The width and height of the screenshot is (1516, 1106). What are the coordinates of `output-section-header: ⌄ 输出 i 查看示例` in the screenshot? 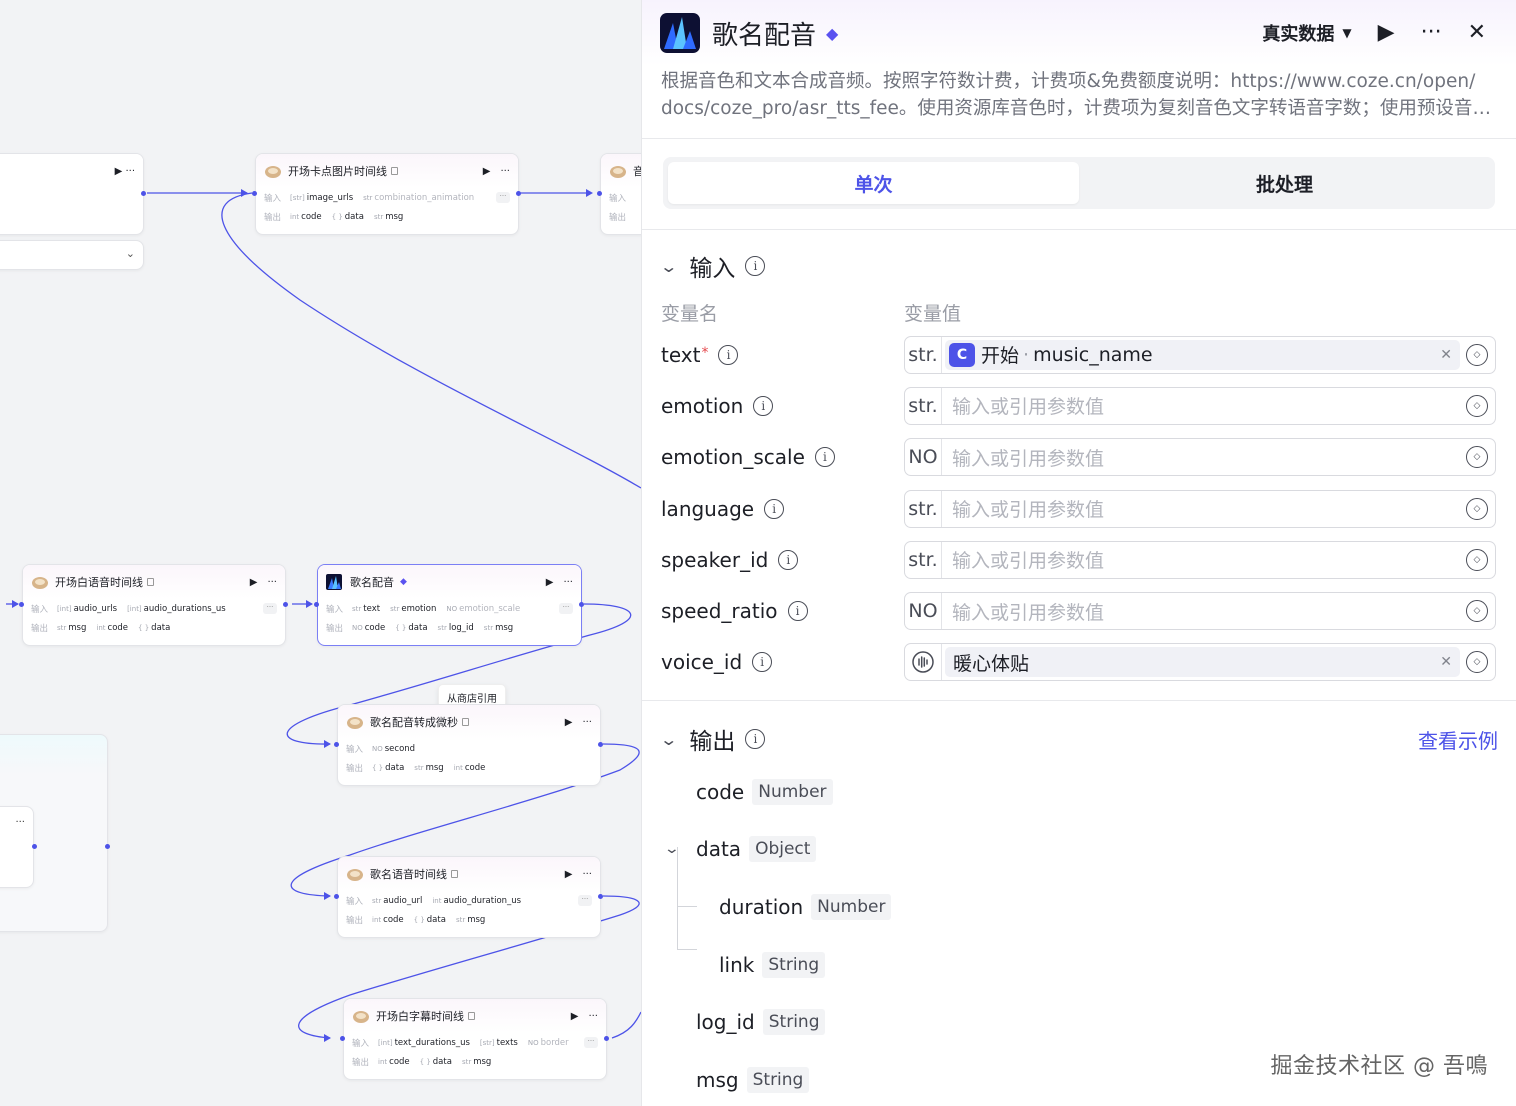 It's located at (1079, 739).